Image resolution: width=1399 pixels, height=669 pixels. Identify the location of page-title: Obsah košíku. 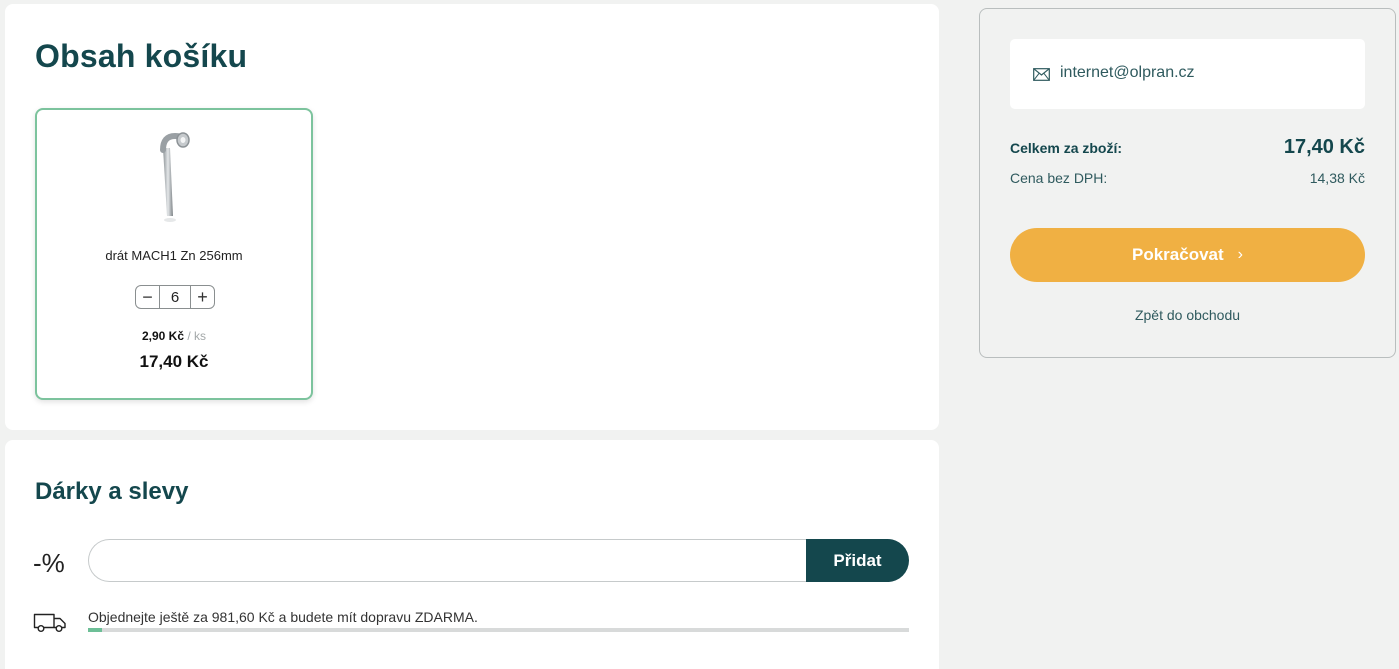
(141, 56).